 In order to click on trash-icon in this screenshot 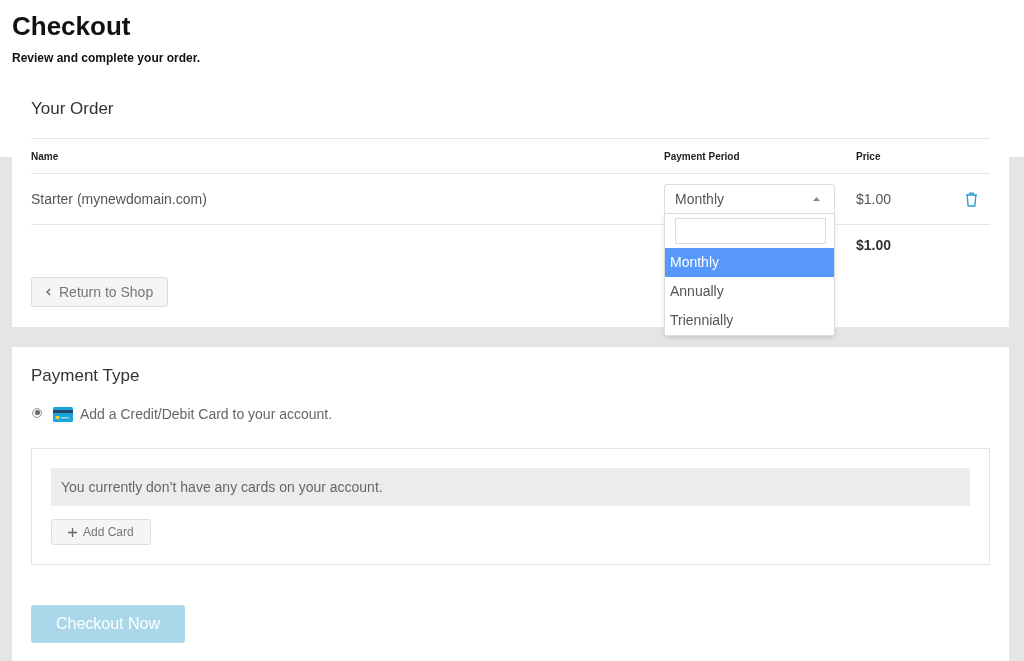, I will do `click(971, 199)`.